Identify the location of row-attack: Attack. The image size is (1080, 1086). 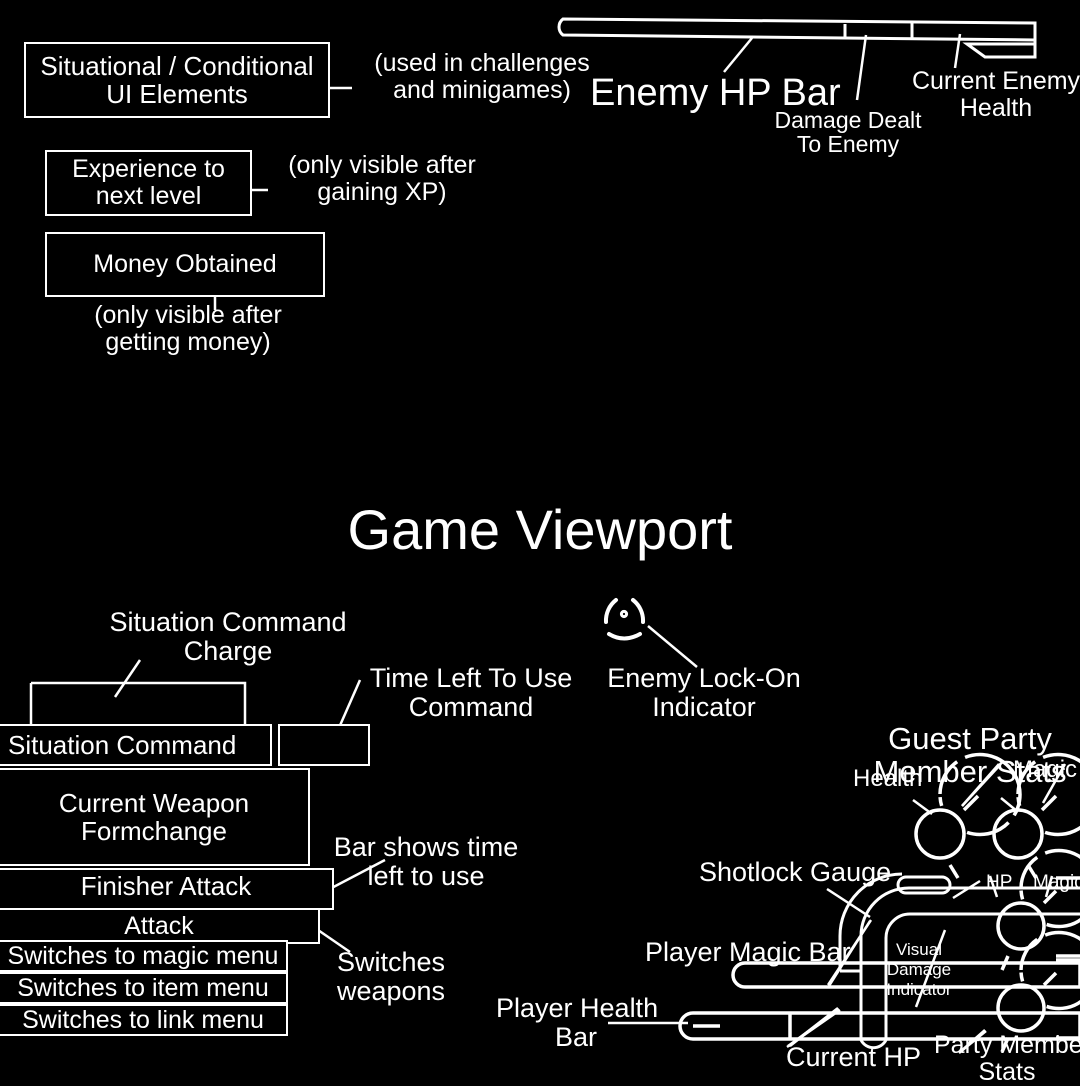
(160, 926).